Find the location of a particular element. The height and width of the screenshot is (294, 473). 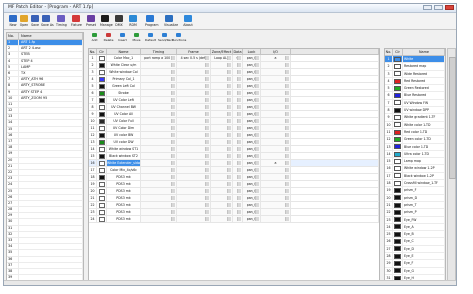

preset-list-item: 15 Lamp map is located at coordinates (415, 162).